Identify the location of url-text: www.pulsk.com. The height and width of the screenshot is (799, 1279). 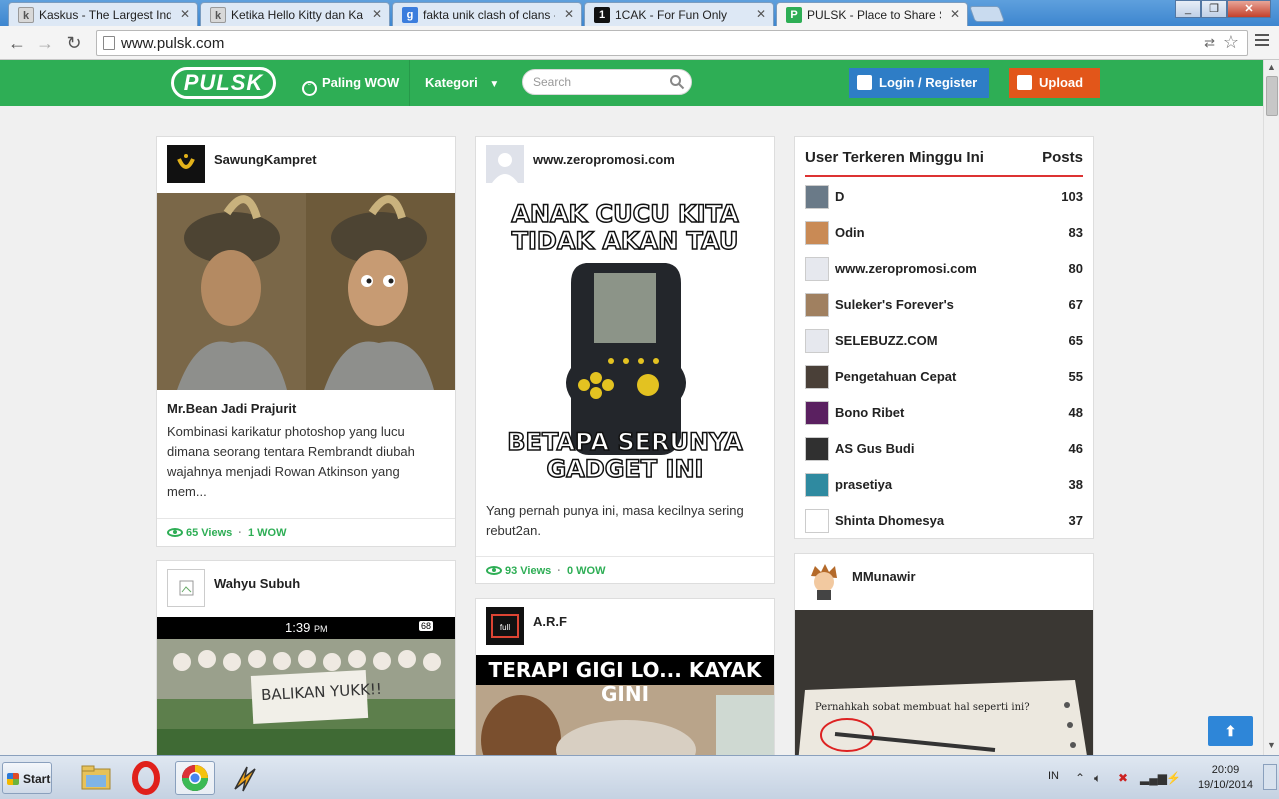
(172, 43).